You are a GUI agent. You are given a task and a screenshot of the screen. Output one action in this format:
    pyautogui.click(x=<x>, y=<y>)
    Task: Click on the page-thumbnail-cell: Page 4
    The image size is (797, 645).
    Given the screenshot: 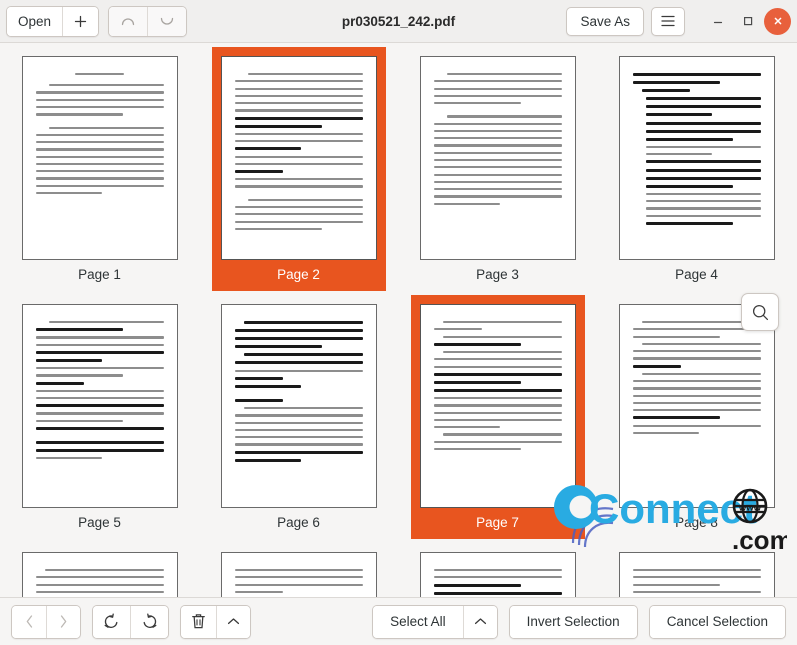 What is the action you would take?
    pyautogui.click(x=696, y=167)
    